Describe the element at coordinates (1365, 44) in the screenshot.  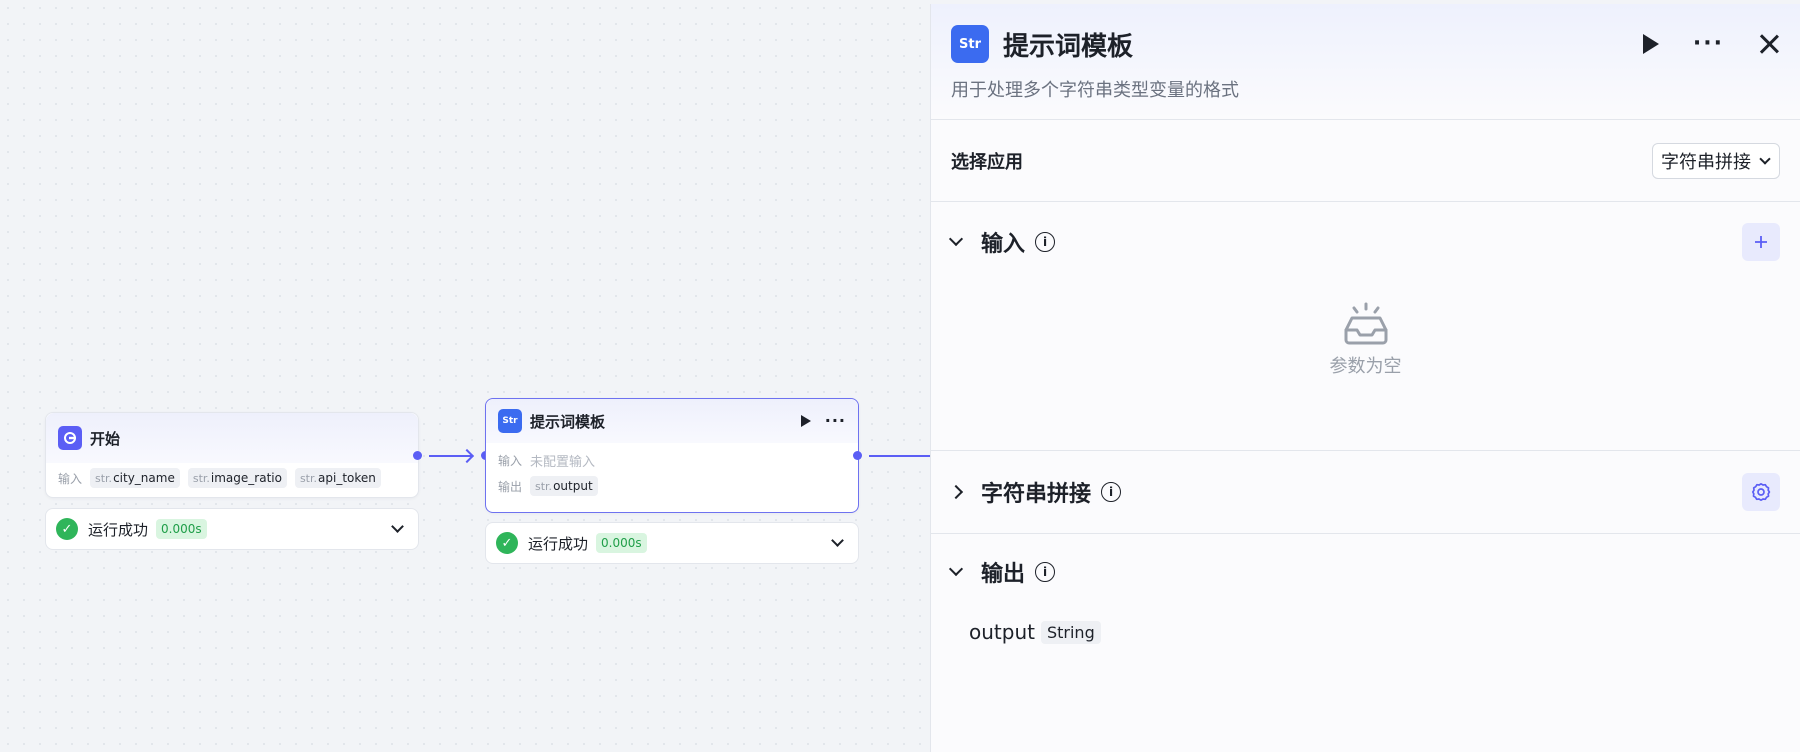
I see `panel-title-row: Str 提示词模板 ···` at that location.